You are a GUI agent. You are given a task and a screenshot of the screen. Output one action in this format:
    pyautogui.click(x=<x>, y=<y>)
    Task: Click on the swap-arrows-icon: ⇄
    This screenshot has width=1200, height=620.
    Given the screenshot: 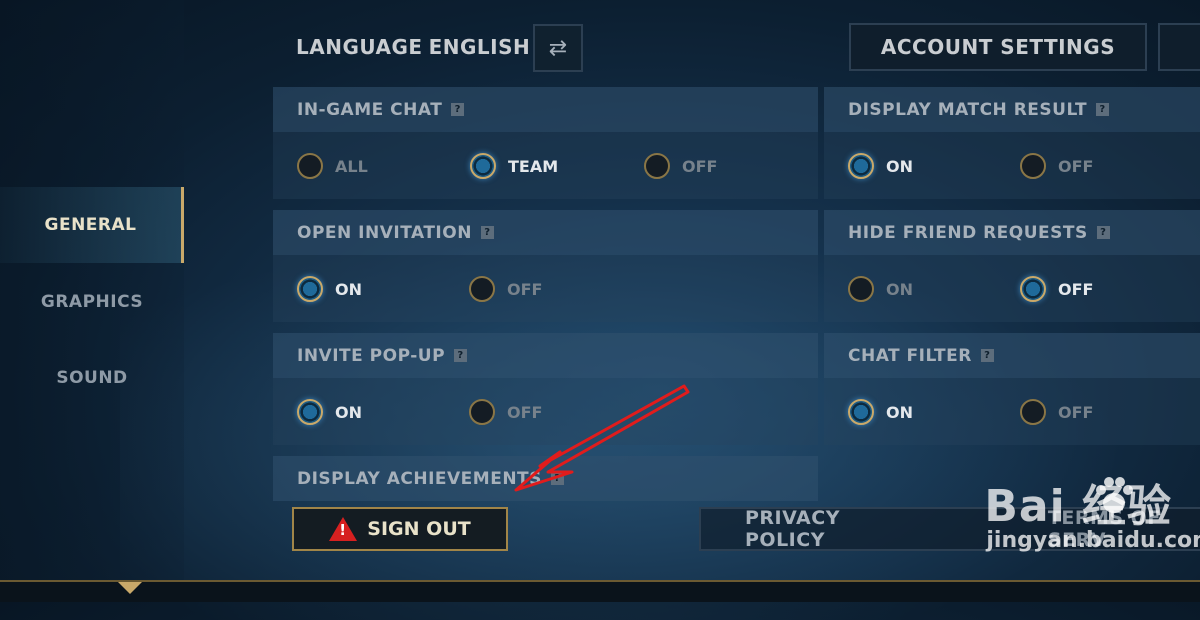 What is the action you would take?
    pyautogui.click(x=558, y=48)
    